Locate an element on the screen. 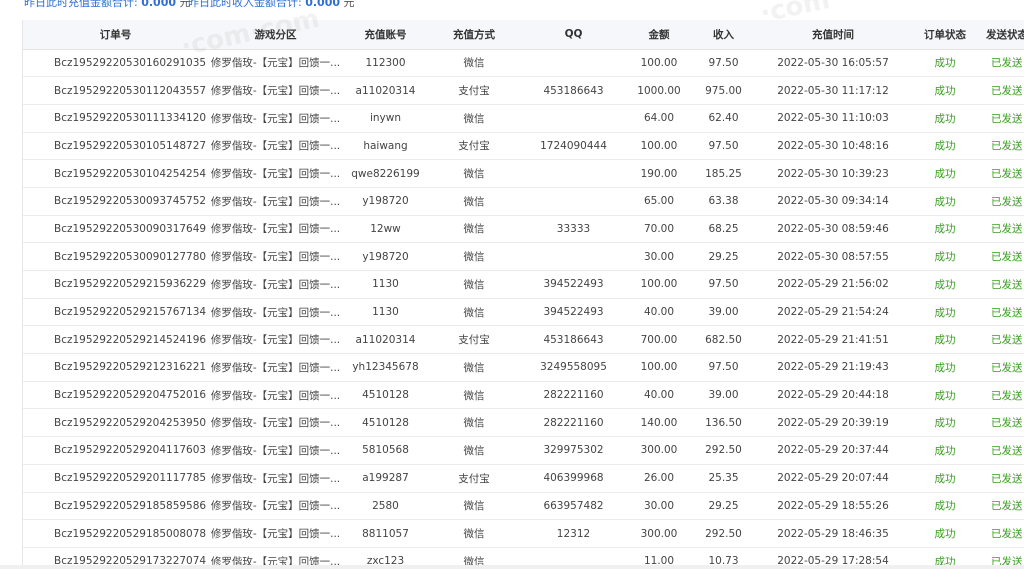 The height and width of the screenshot is (569, 1024). cell-time: 2022-05-30 09:34:14 is located at coordinates (833, 201).